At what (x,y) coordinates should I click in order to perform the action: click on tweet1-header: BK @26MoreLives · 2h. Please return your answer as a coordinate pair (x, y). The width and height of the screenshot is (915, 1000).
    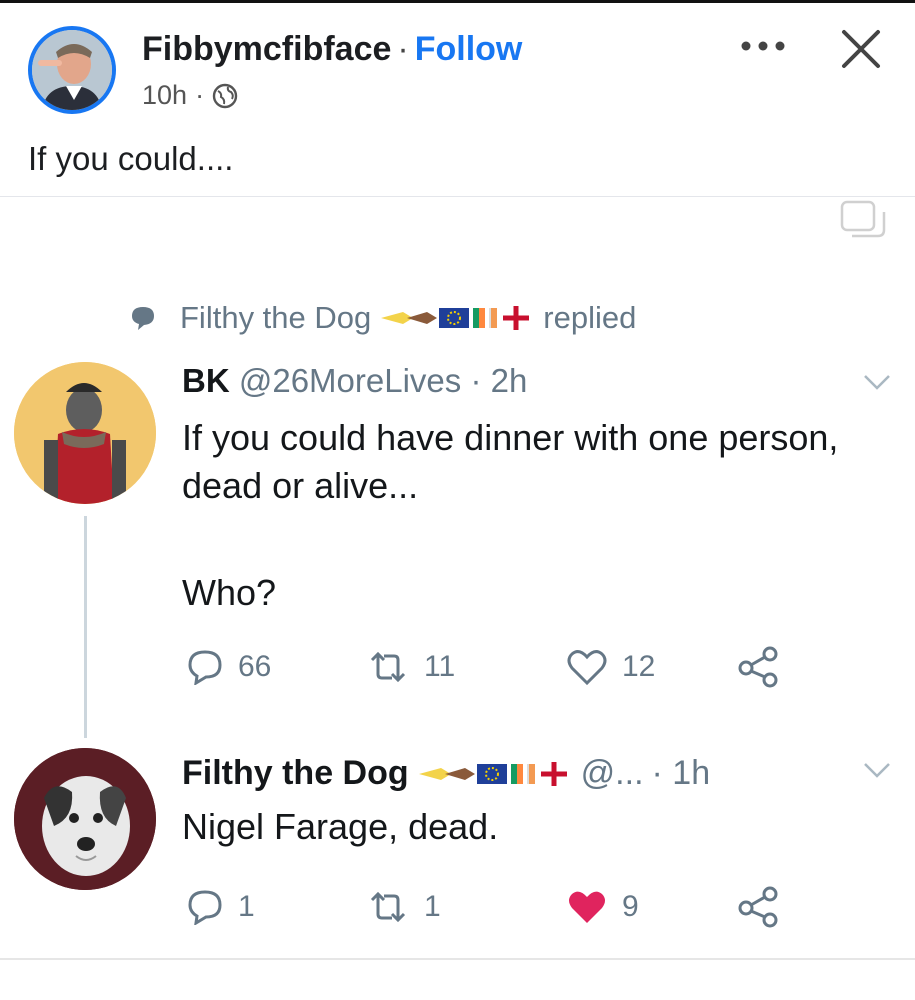
    Looking at the image, I should click on (354, 381).